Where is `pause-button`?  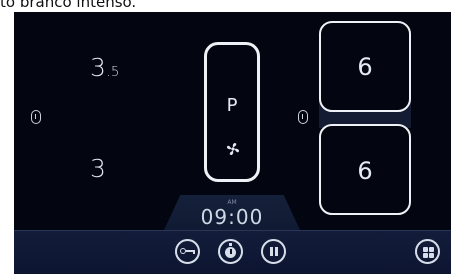
pause-button is located at coordinates (273, 251).